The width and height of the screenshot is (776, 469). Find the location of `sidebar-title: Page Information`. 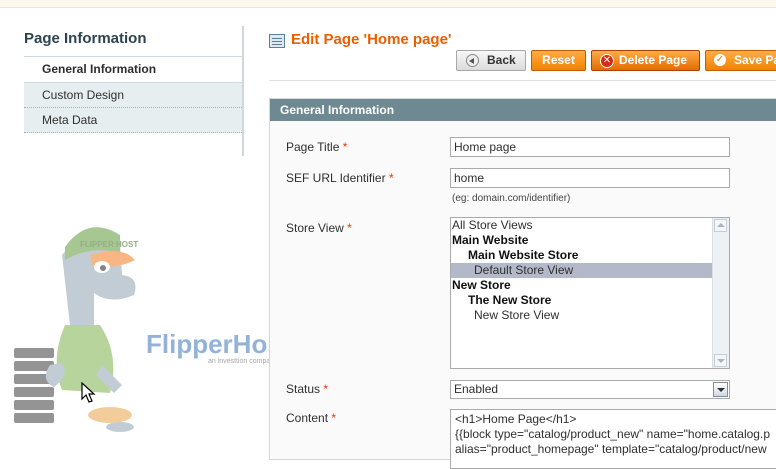

sidebar-title: Page Information is located at coordinates (134, 41).